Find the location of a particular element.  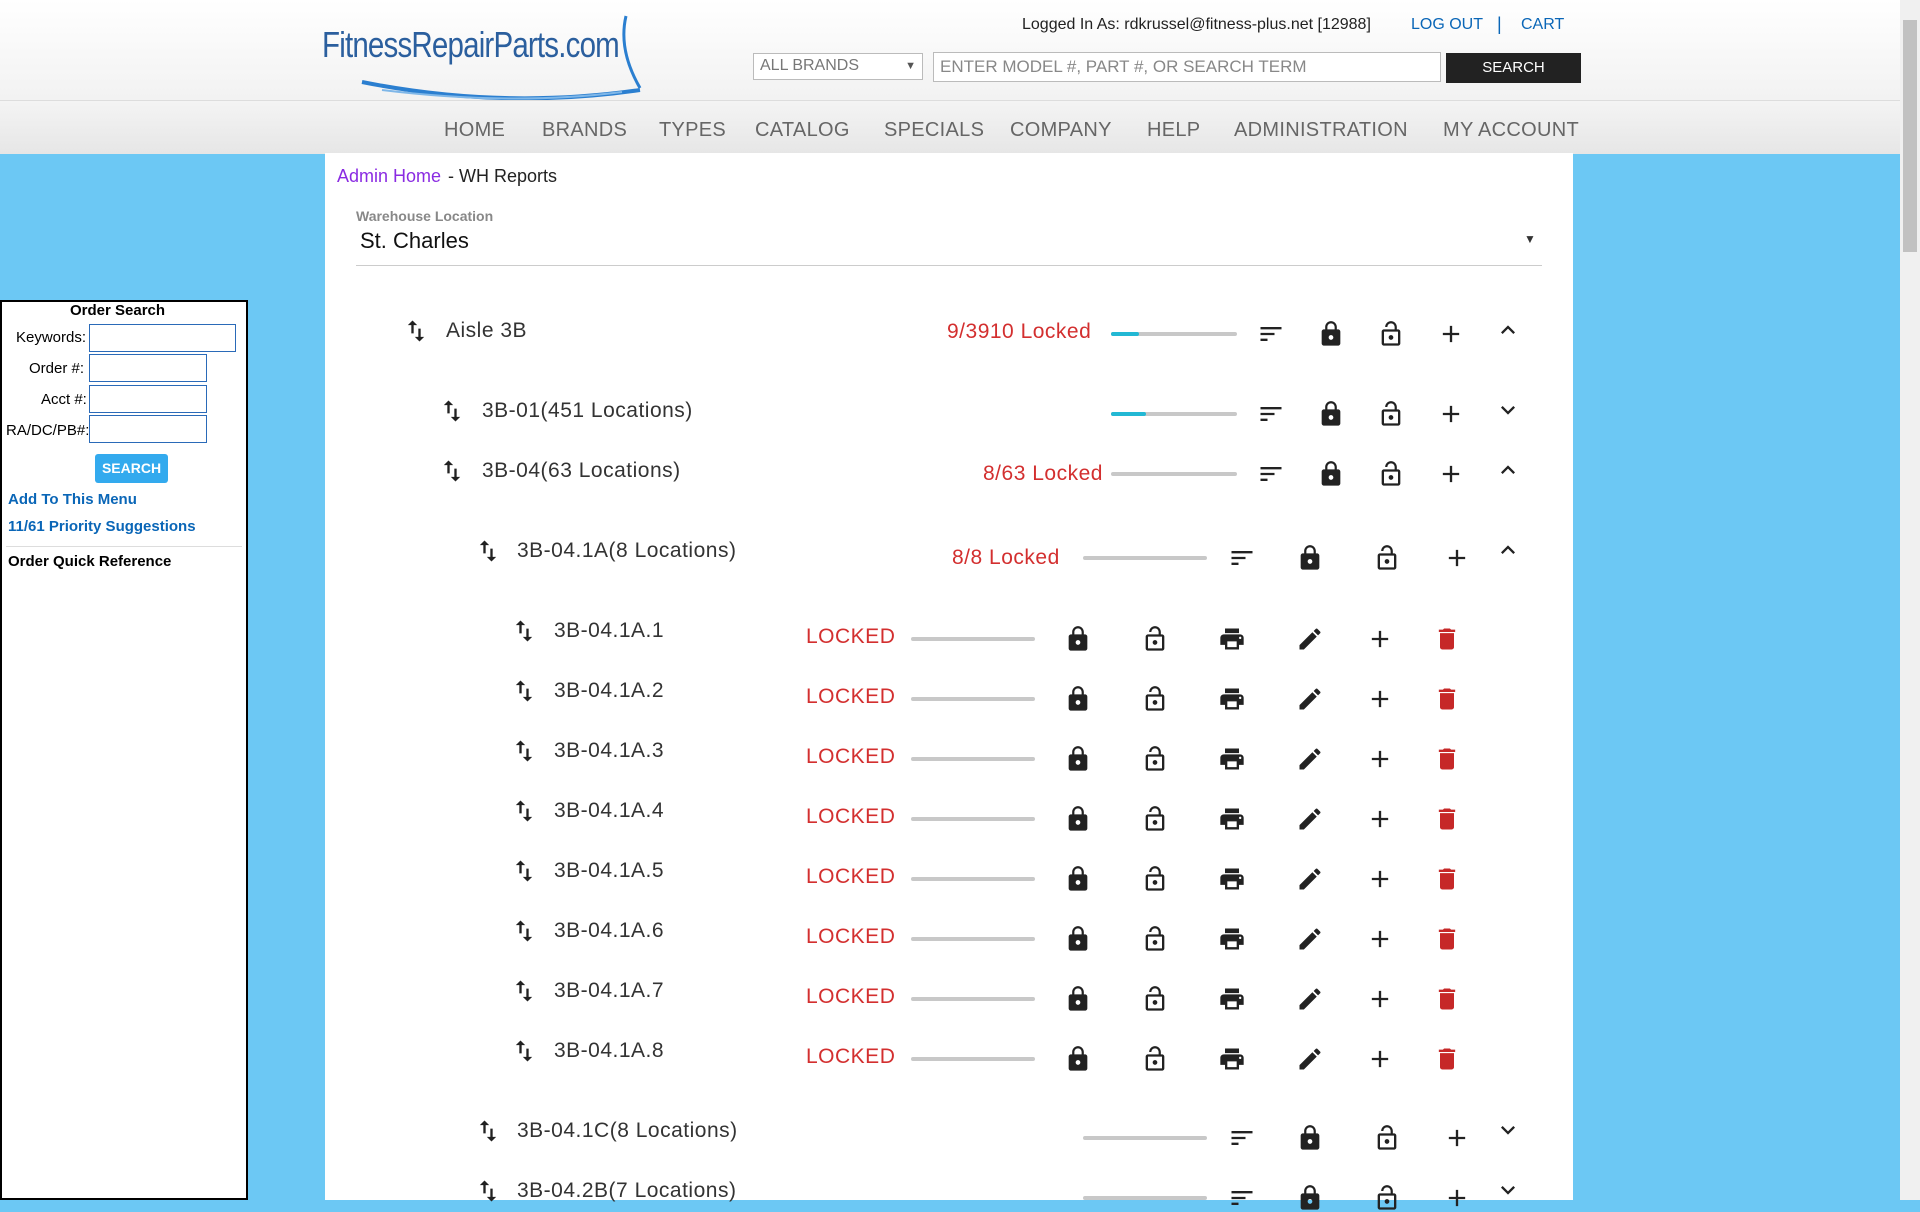

nav-home: HOME is located at coordinates (474, 130).